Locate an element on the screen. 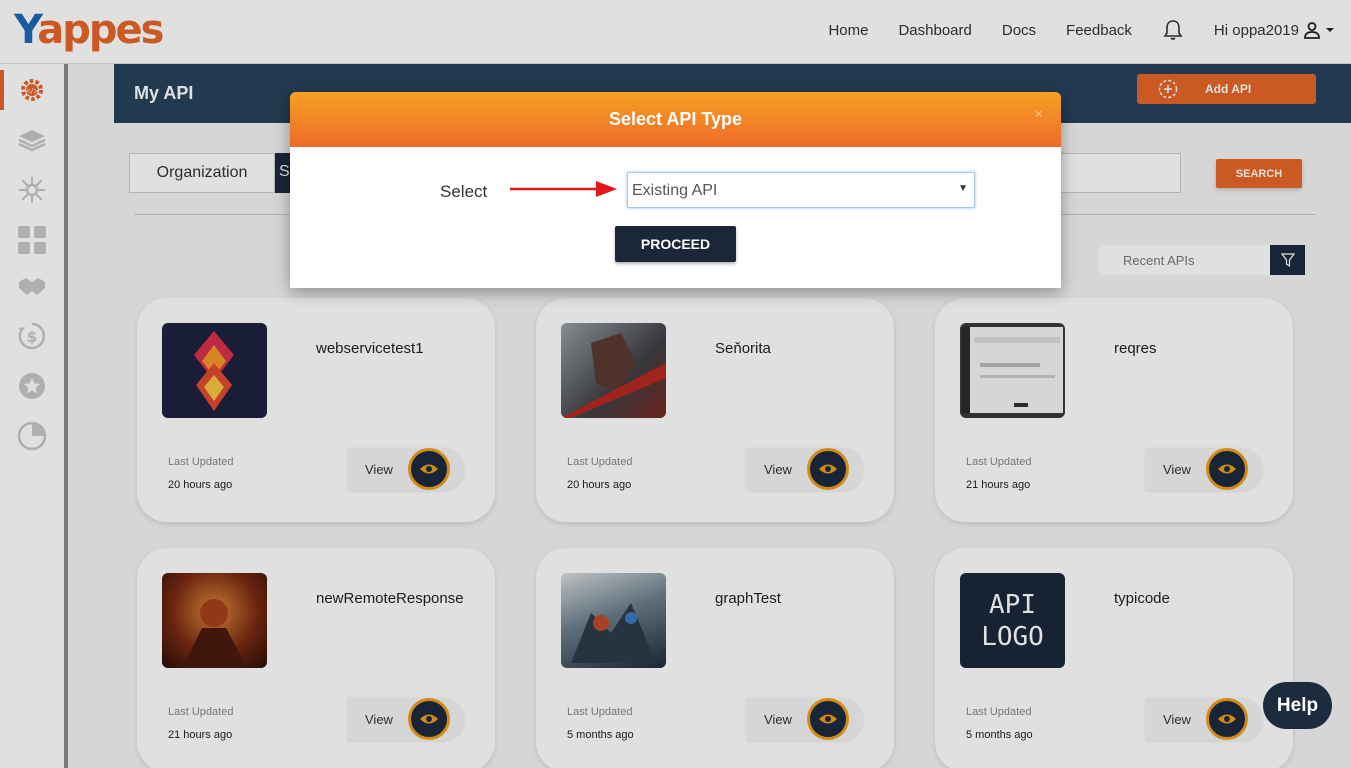  modal-title: Select API Type is located at coordinates (675, 119).